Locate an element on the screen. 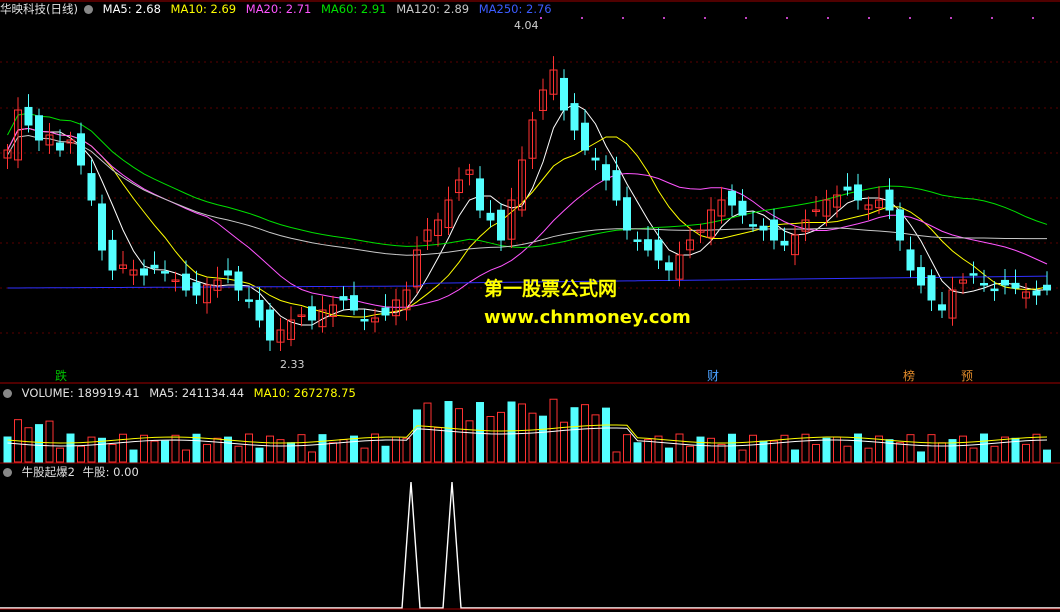  event-tag-forecast: 预 is located at coordinates (967, 376).